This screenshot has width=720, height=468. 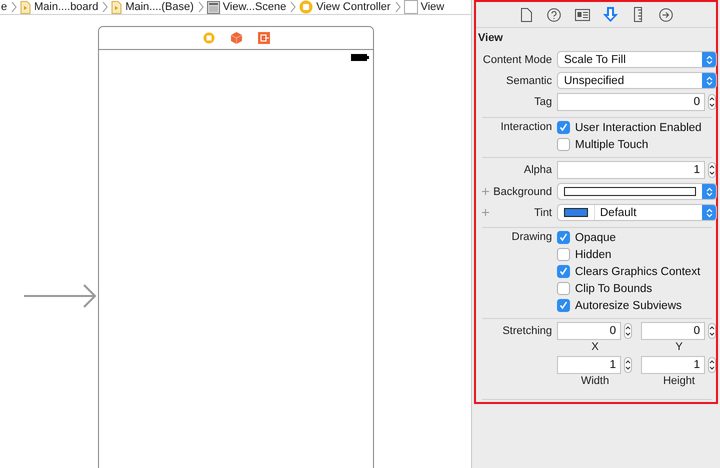 I want to click on breadcrumb-item: View, so click(x=432, y=7).